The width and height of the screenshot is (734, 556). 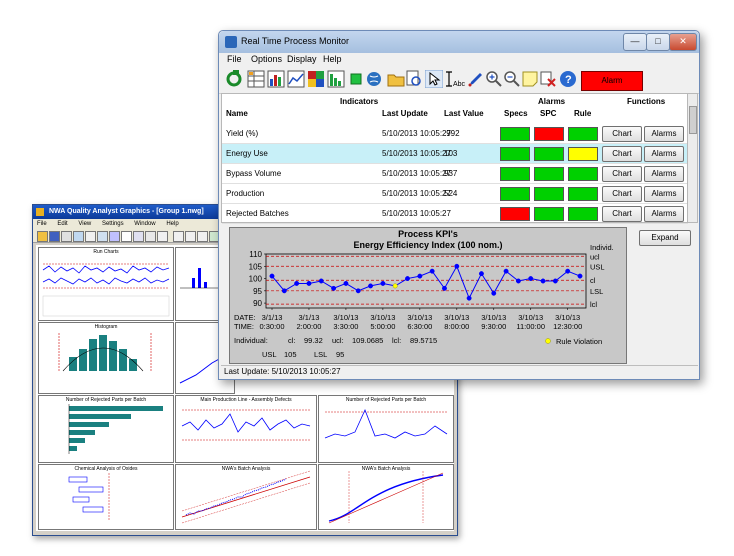 I want to click on column-last-update: Last Update, so click(x=405, y=113).